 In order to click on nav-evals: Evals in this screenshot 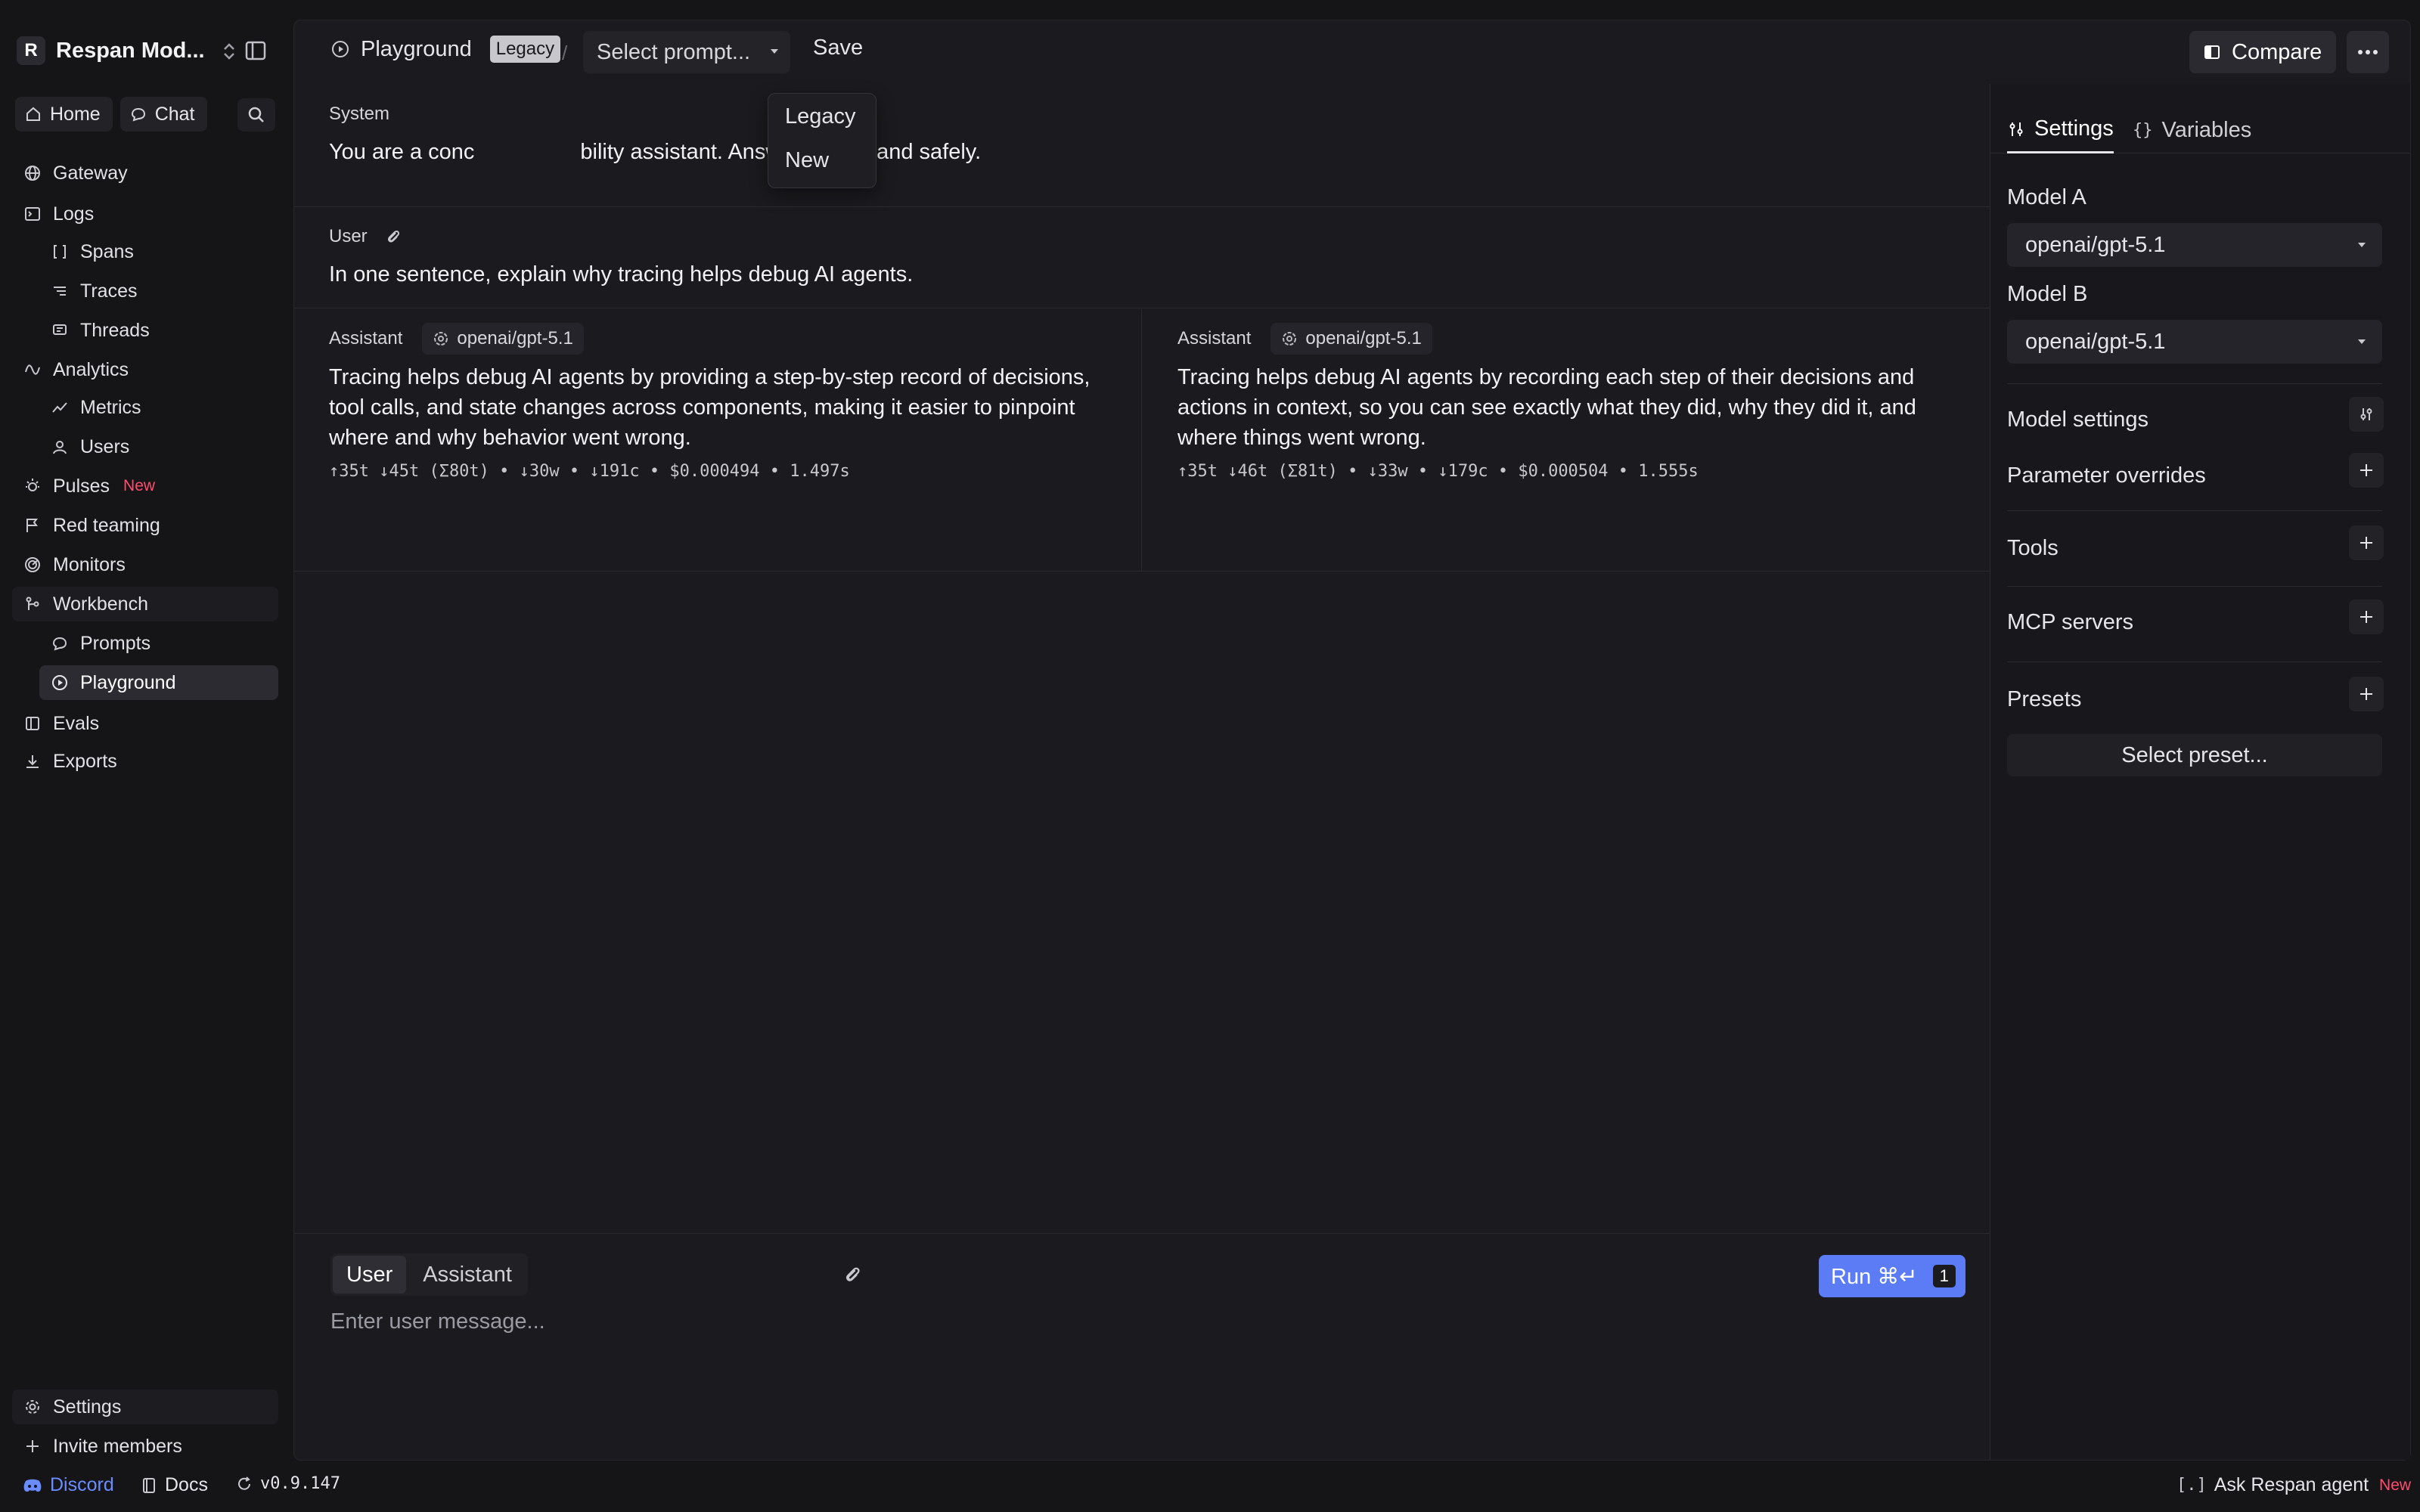, I will do `click(145, 724)`.